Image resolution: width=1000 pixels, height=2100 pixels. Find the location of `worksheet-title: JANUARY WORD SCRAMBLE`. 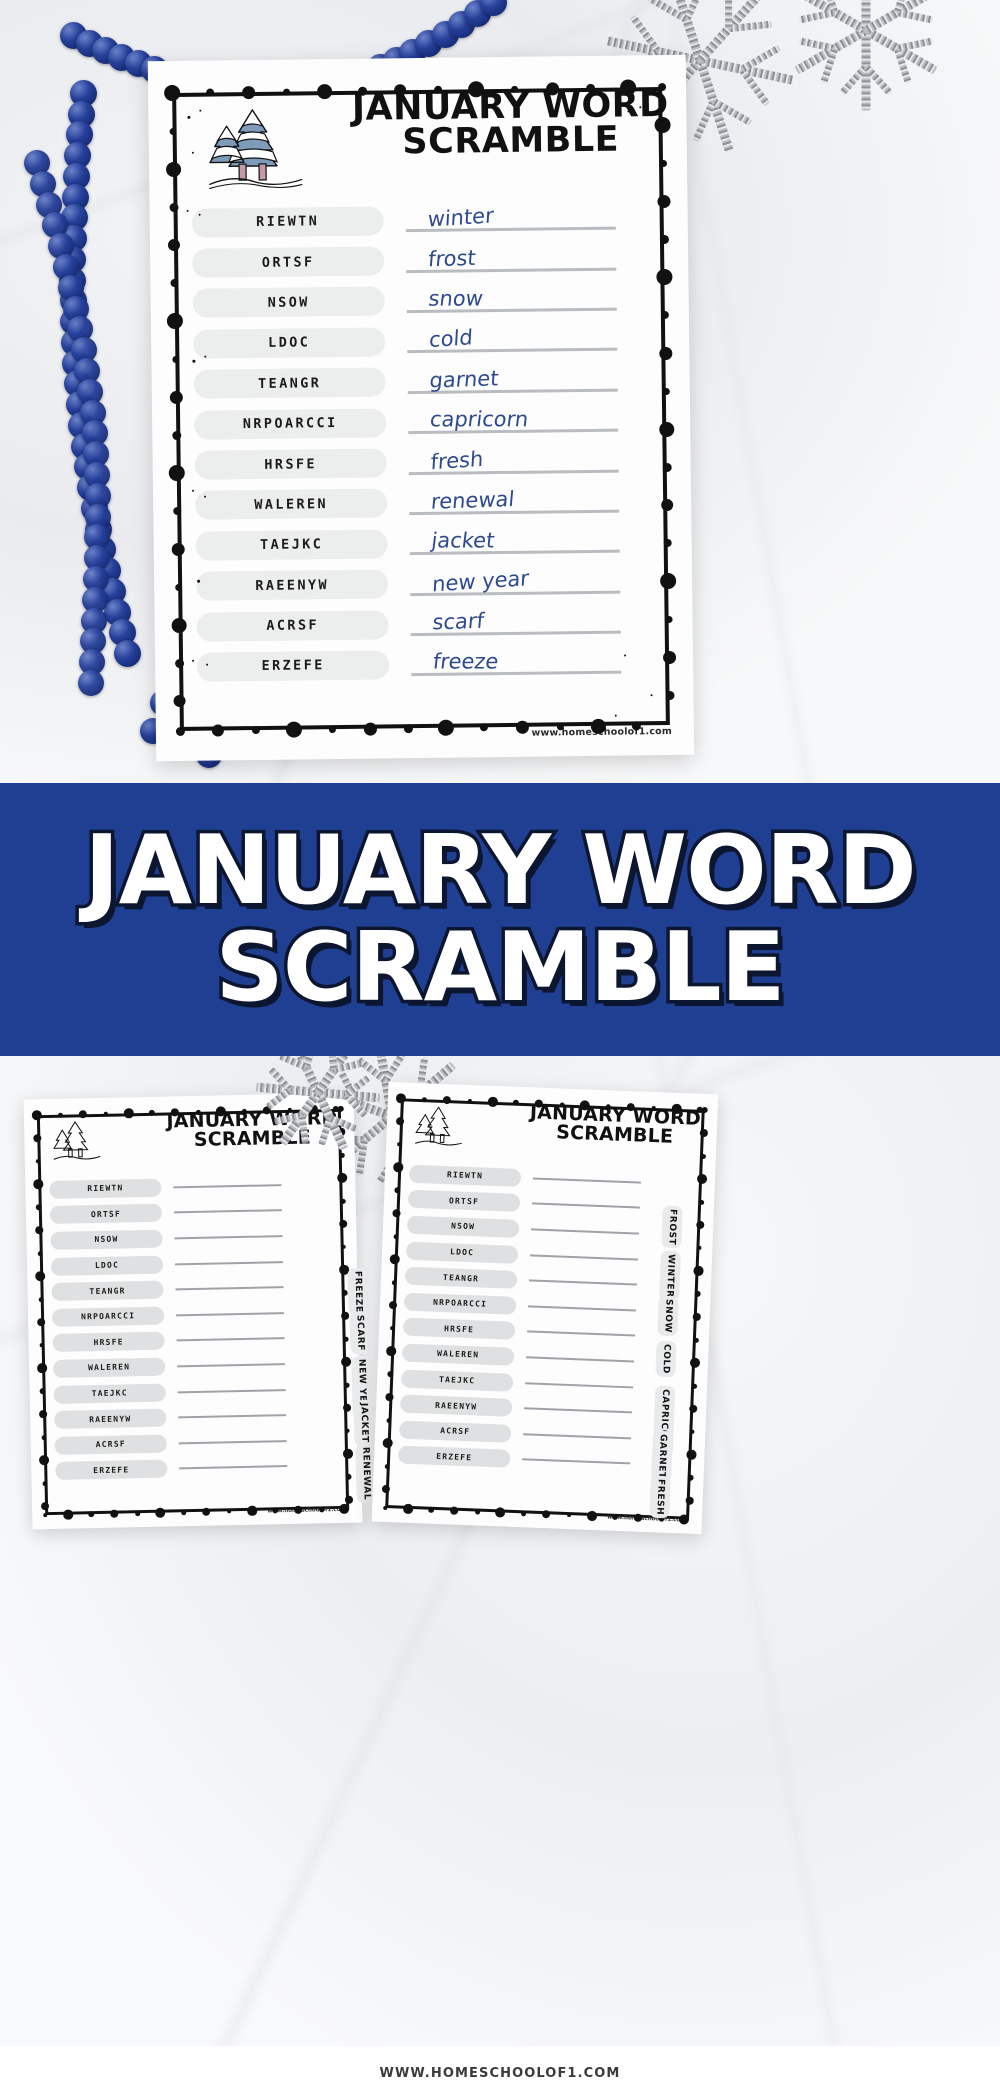

worksheet-title: JANUARY WORD SCRAMBLE is located at coordinates (510, 123).